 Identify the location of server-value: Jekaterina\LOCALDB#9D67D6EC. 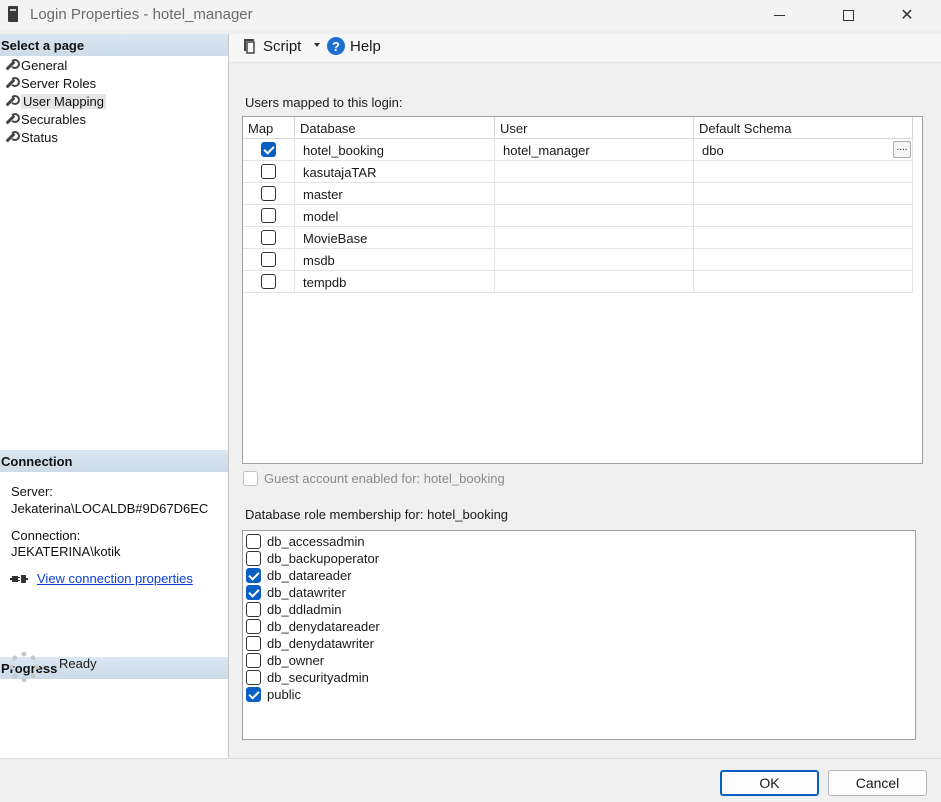
(110, 508).